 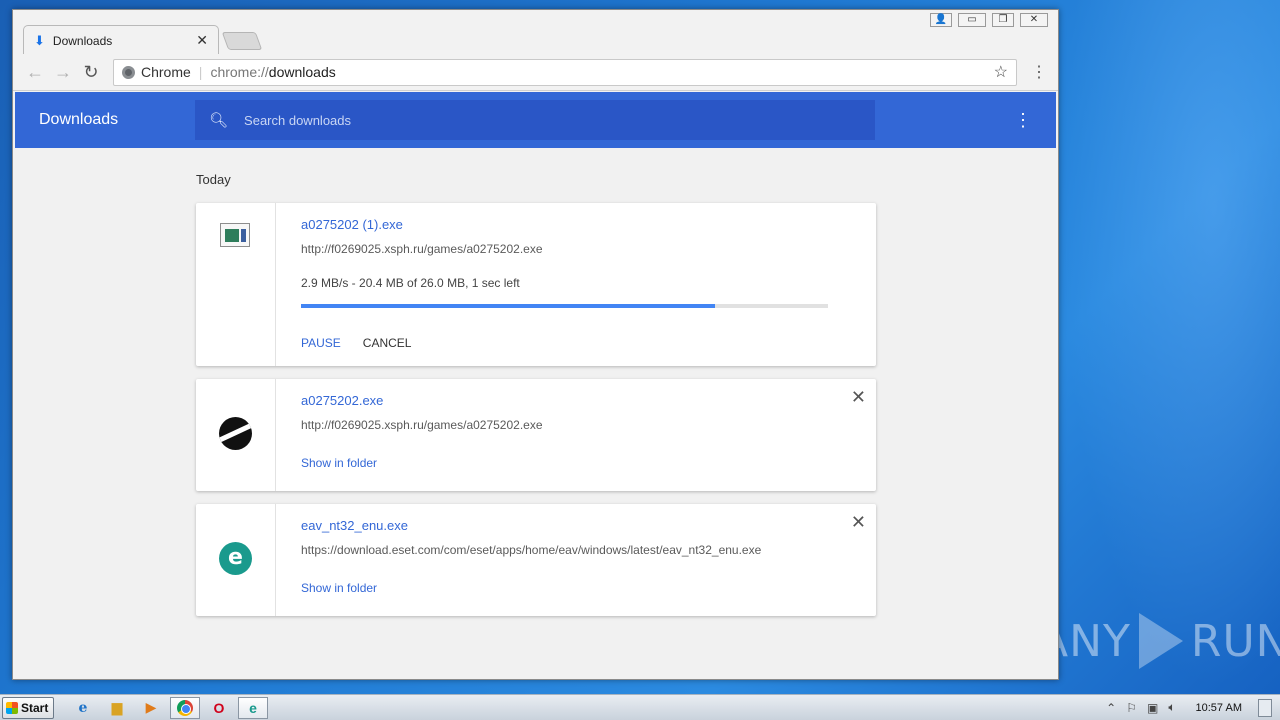 What do you see at coordinates (573, 525) in the screenshot?
I see `file-name-link: eav_nt32_enu.exe` at bounding box center [573, 525].